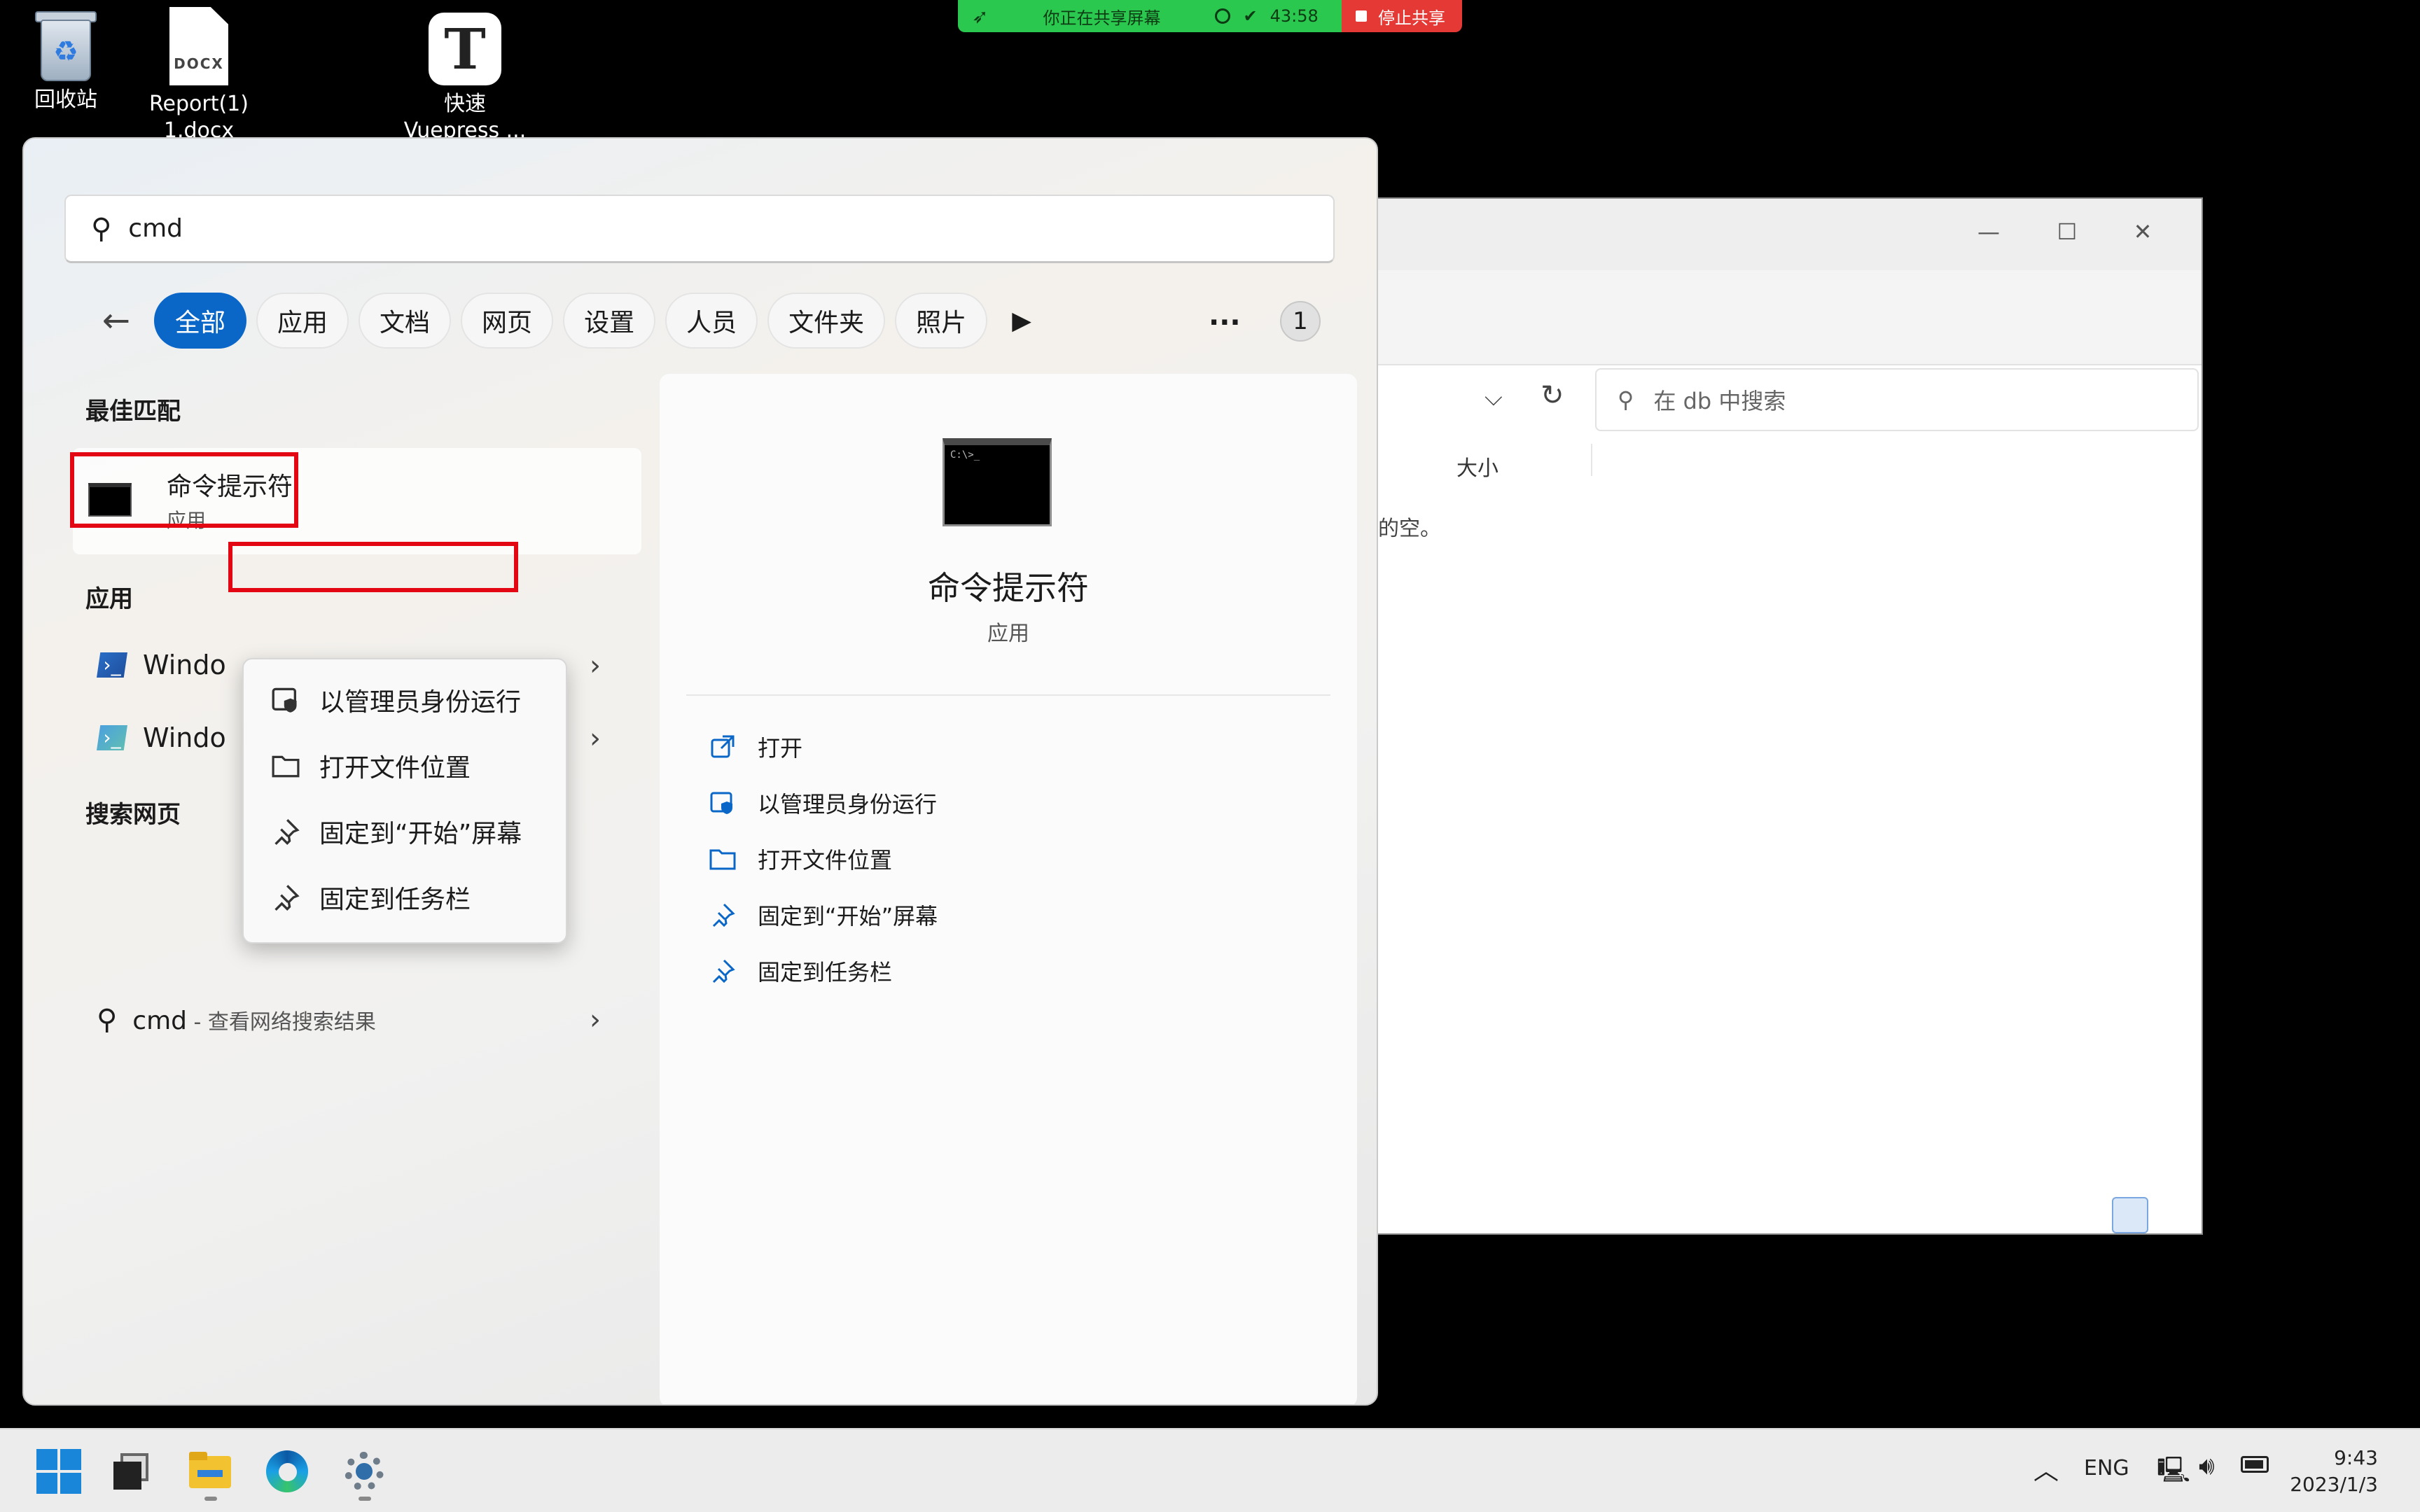  Describe the element at coordinates (1989, 231) in the screenshot. I see `minimize-button: —` at that location.